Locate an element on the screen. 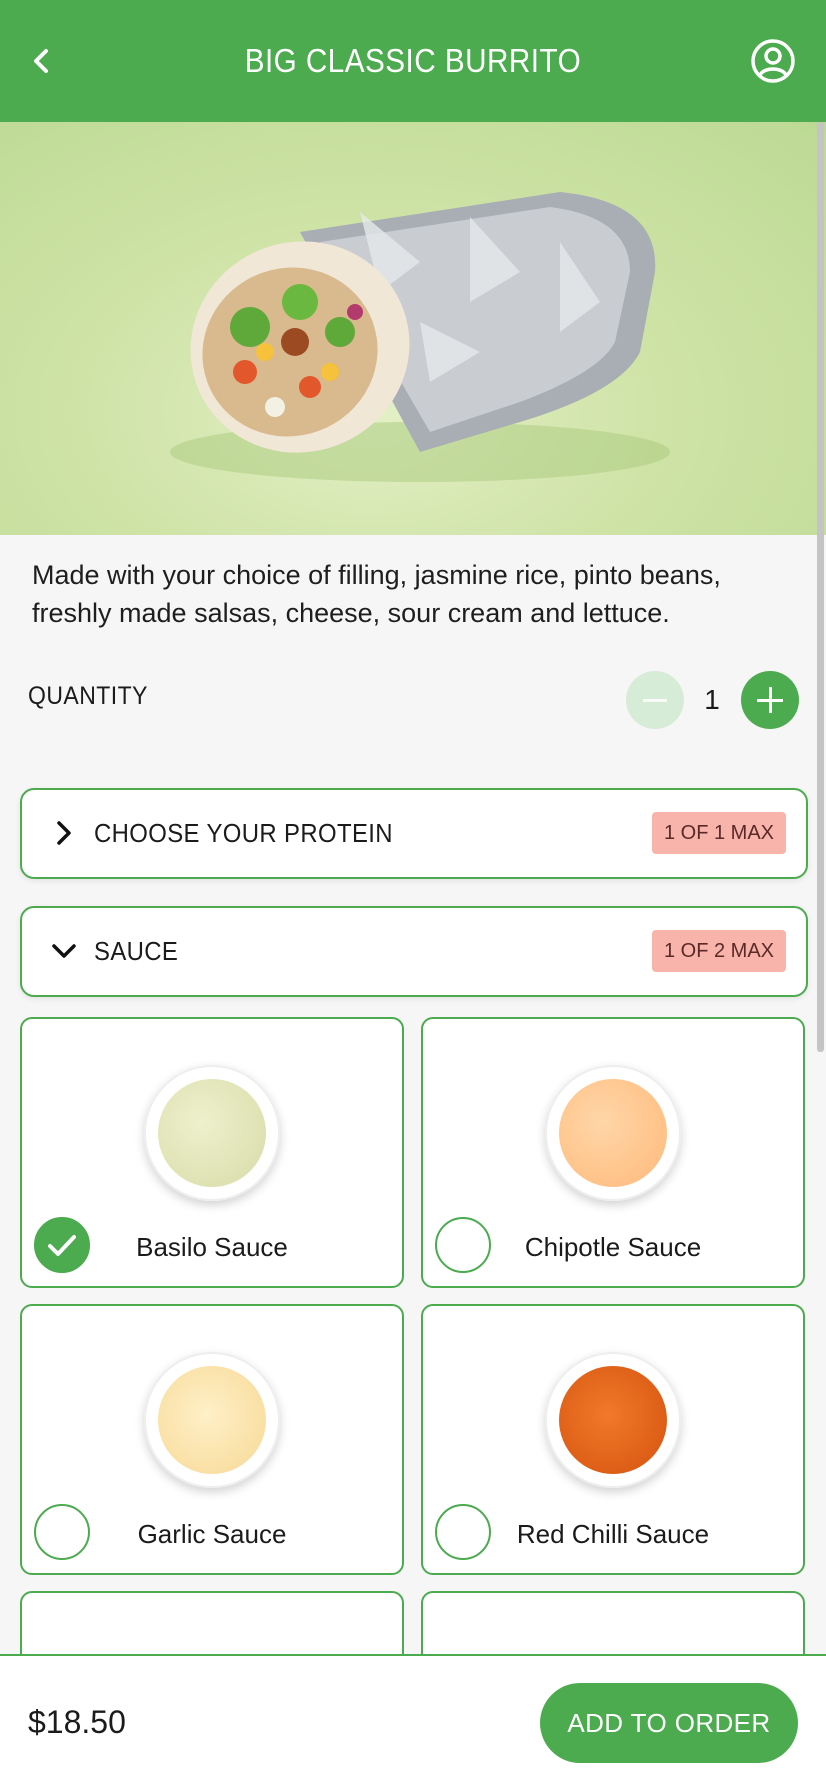 Image resolution: width=826 pixels, height=1792 pixels. sauce-name: Basilo Sauce is located at coordinates (212, 1247).